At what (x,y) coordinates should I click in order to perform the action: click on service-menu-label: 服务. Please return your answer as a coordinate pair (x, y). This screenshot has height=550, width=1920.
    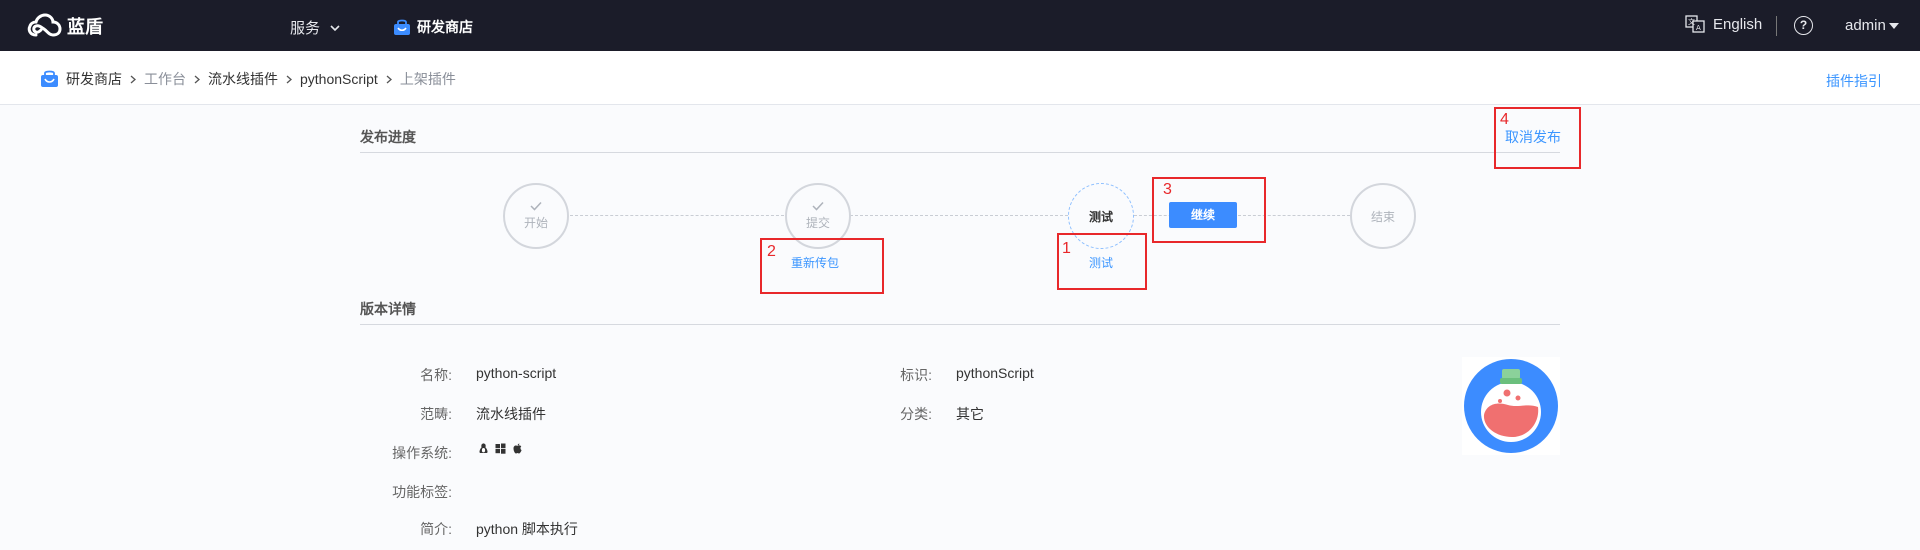
    Looking at the image, I should click on (305, 28).